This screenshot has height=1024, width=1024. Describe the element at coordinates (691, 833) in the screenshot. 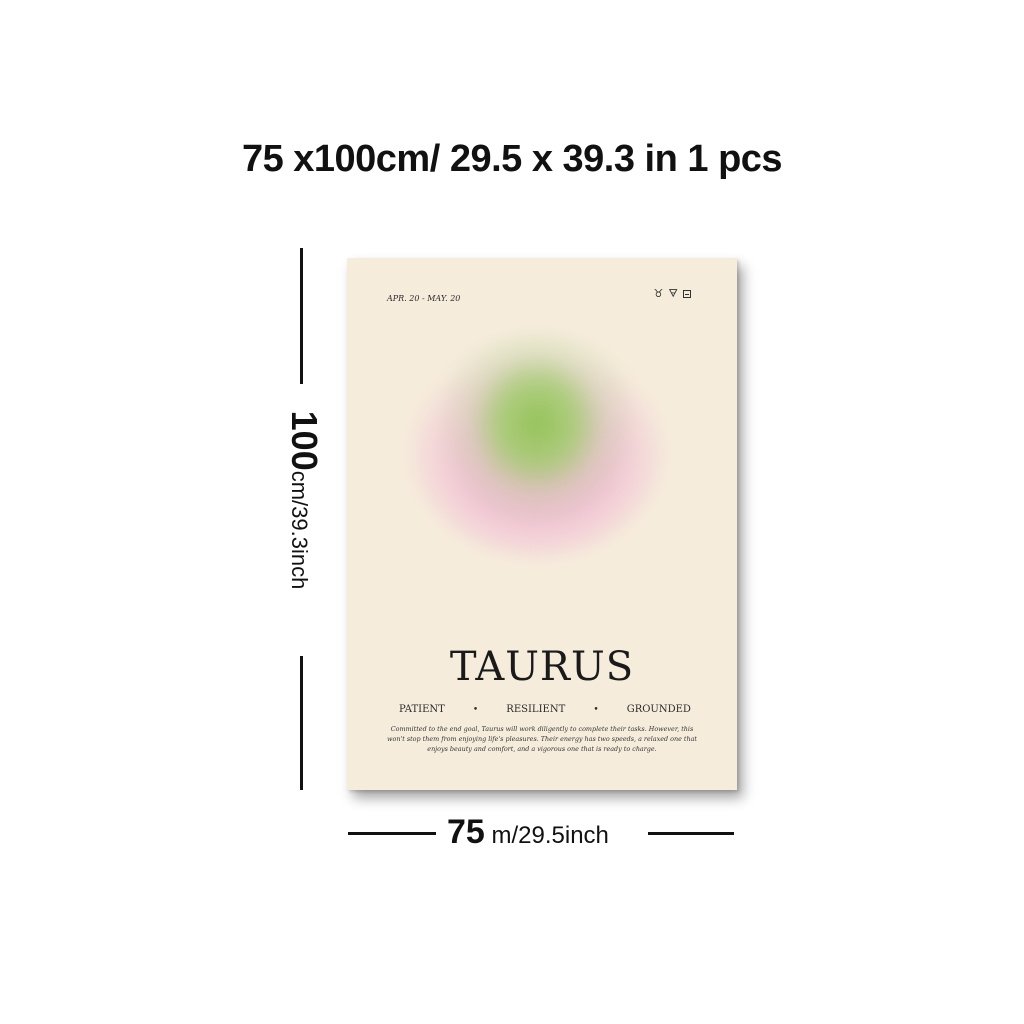

I see `width-marker-line-right` at that location.